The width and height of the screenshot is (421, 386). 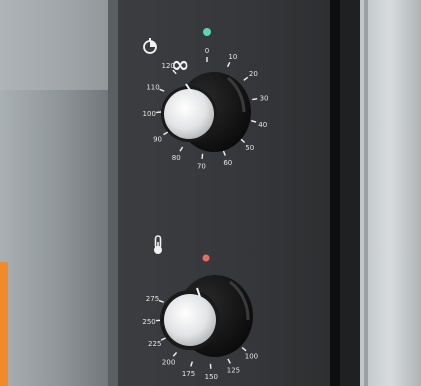 What do you see at coordinates (201, 167) in the screenshot?
I see `timer-scale-label: 70` at bounding box center [201, 167].